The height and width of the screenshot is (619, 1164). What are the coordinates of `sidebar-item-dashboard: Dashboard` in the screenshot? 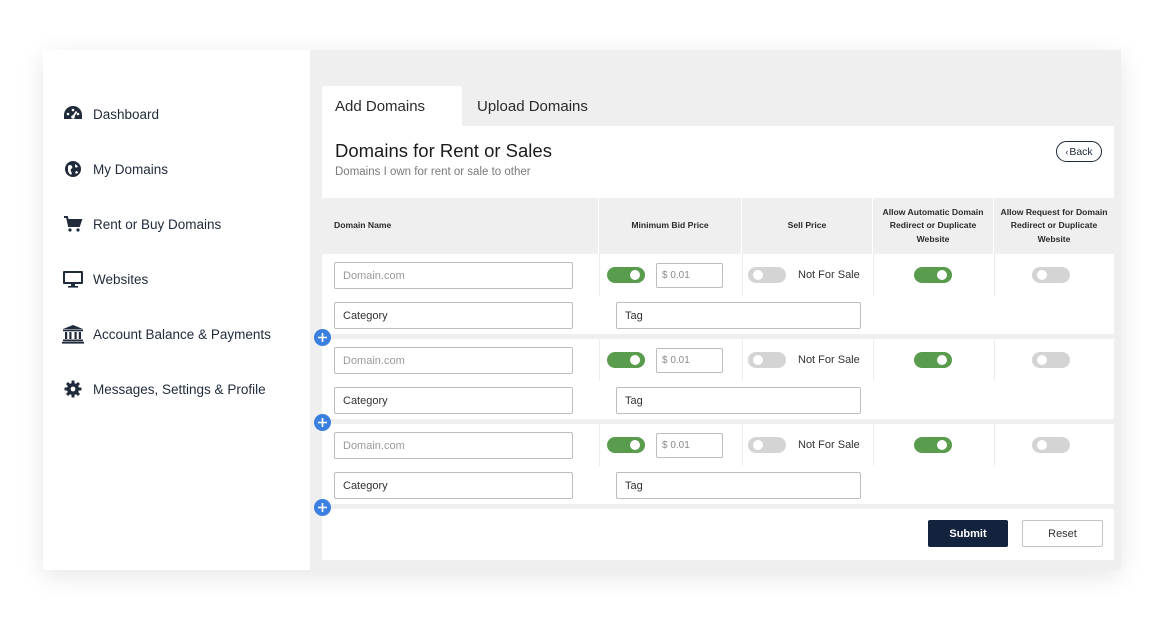 It's located at (110, 114).